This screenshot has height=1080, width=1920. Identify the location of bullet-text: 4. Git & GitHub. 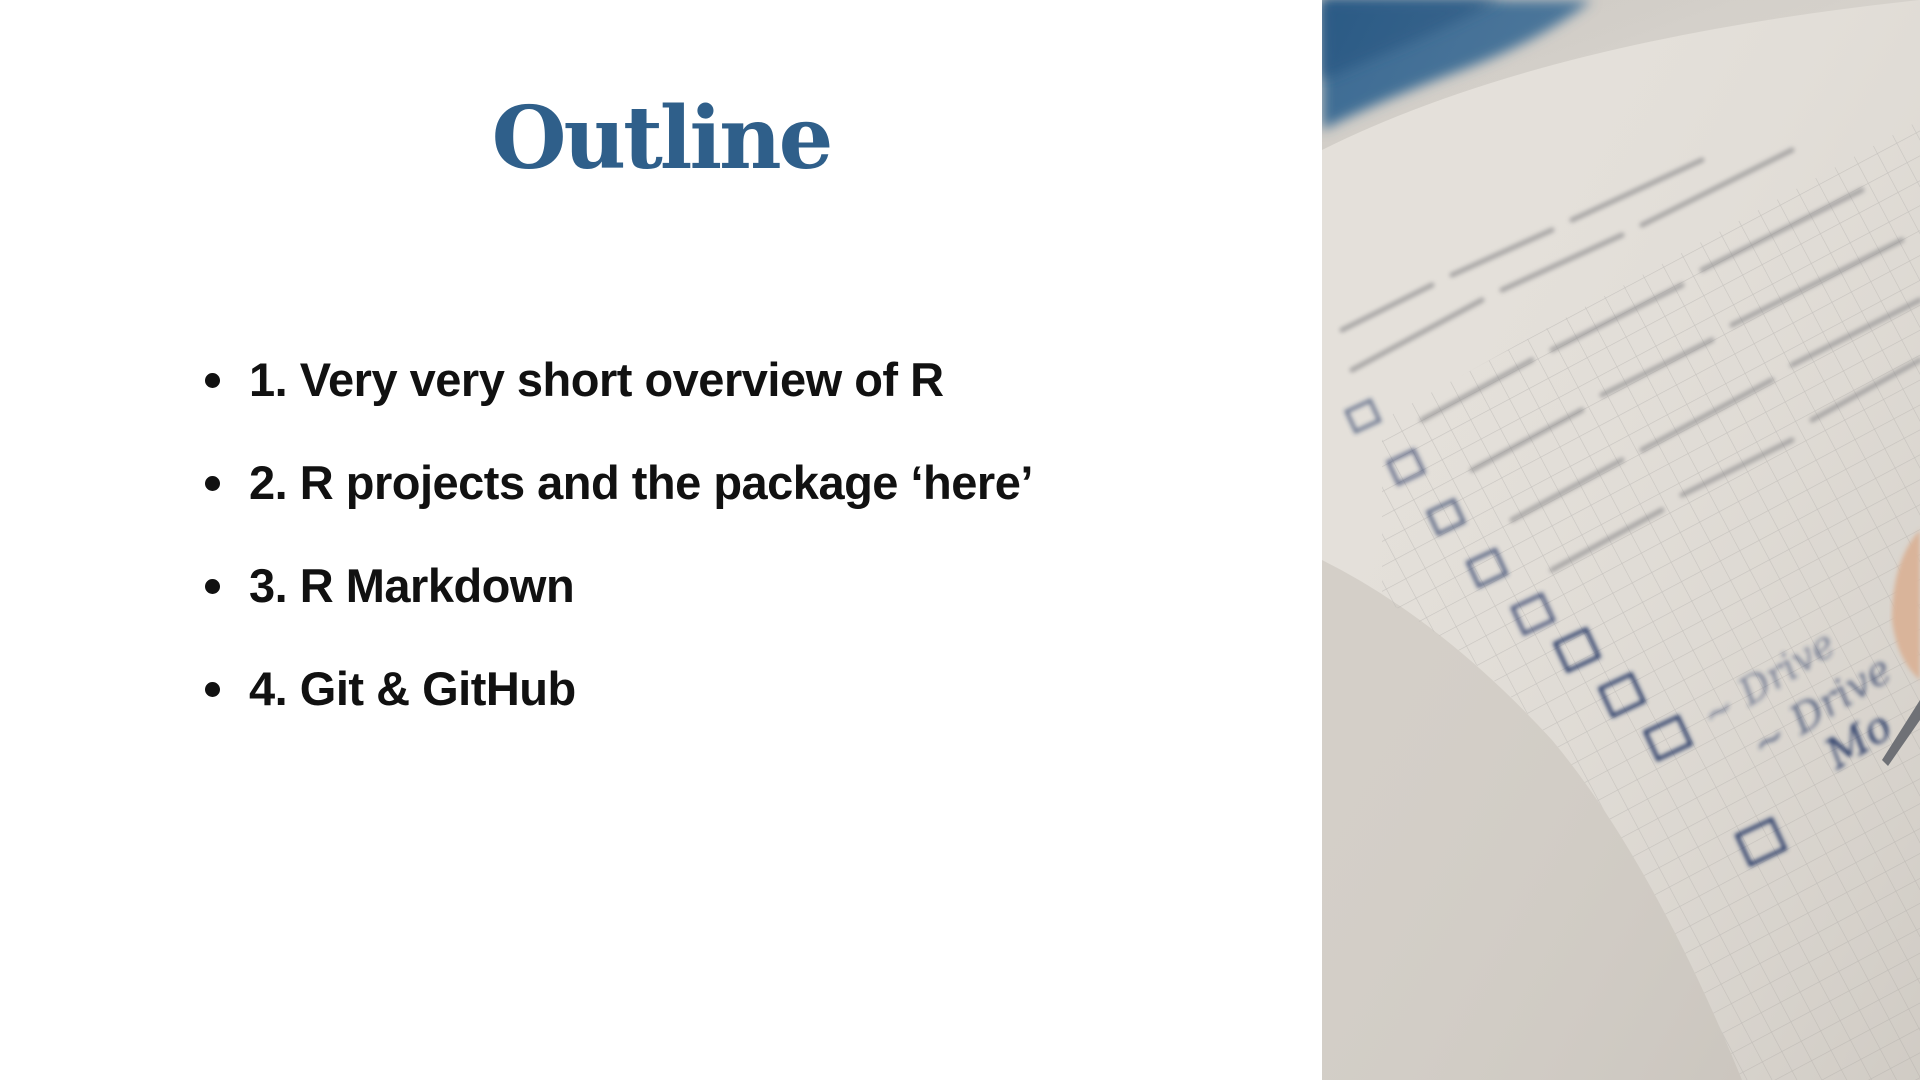
(412, 688).